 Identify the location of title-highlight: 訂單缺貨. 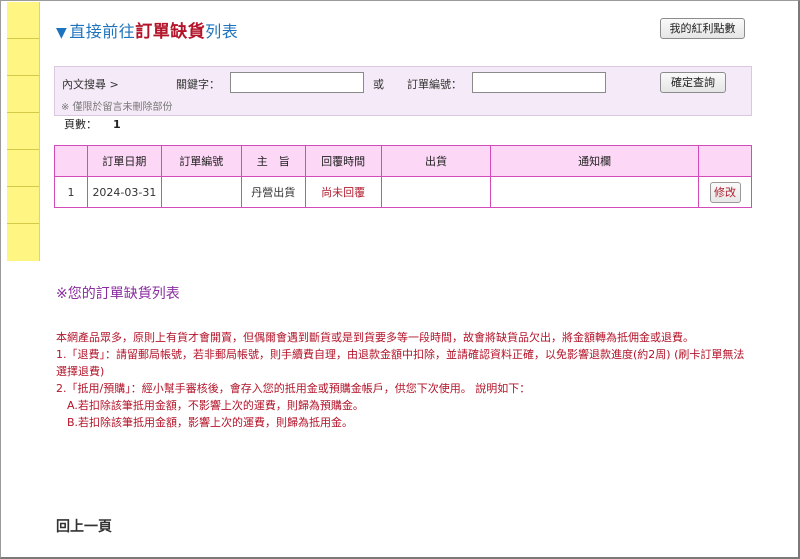
(170, 32).